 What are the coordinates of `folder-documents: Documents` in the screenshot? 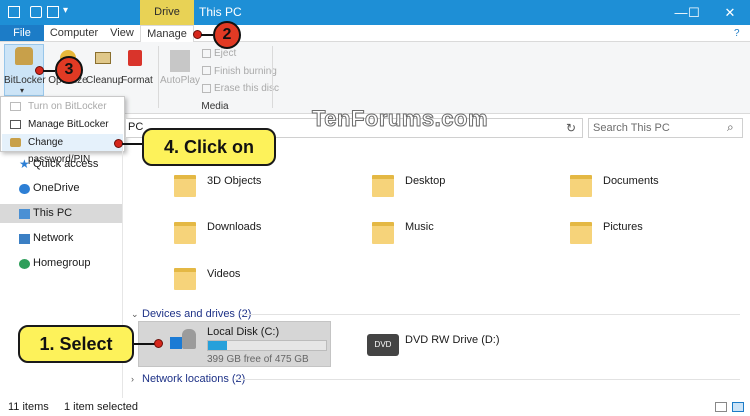 It's located at (631, 181).